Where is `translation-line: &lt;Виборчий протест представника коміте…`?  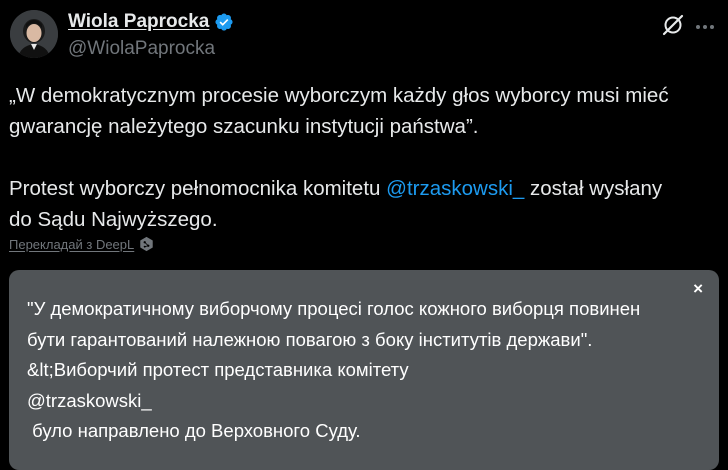
translation-line: &lt;Виборчий протест представника коміте… is located at coordinates (218, 369).